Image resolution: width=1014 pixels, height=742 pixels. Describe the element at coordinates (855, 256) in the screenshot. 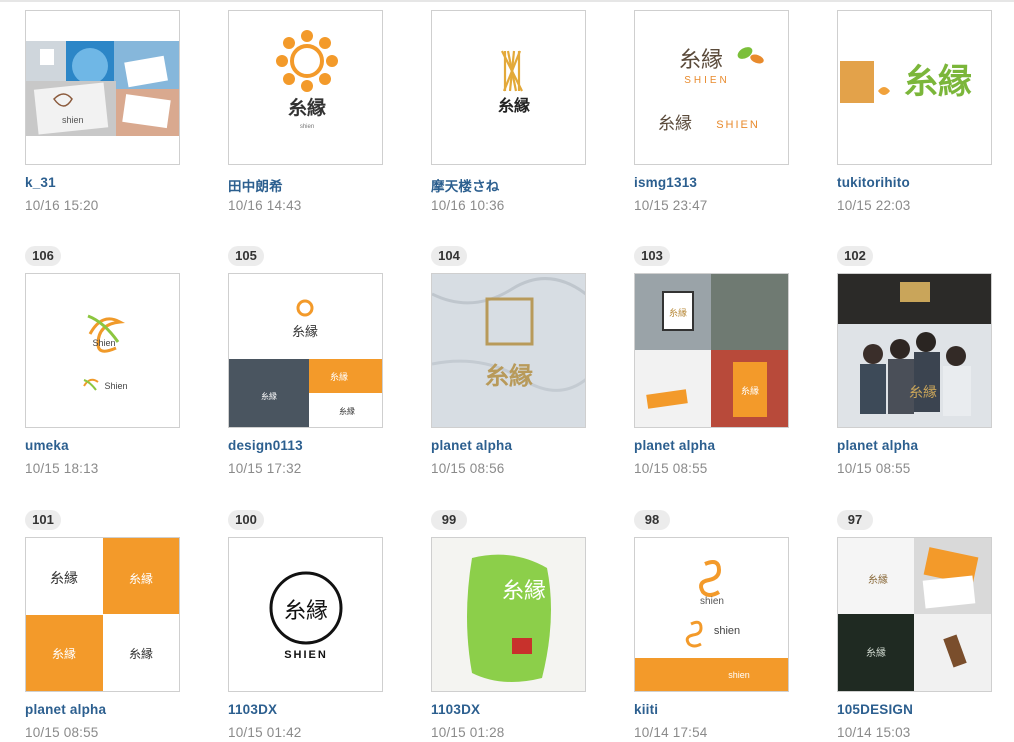

I see `entry-number-badge: 102` at that location.